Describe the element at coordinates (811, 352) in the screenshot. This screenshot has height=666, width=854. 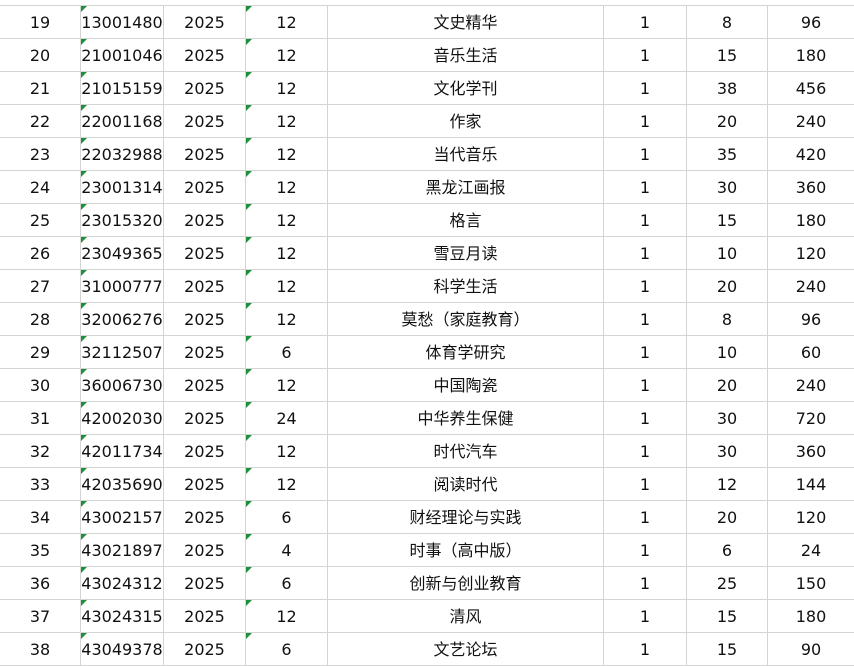
I see `total-cell: 60` at that location.